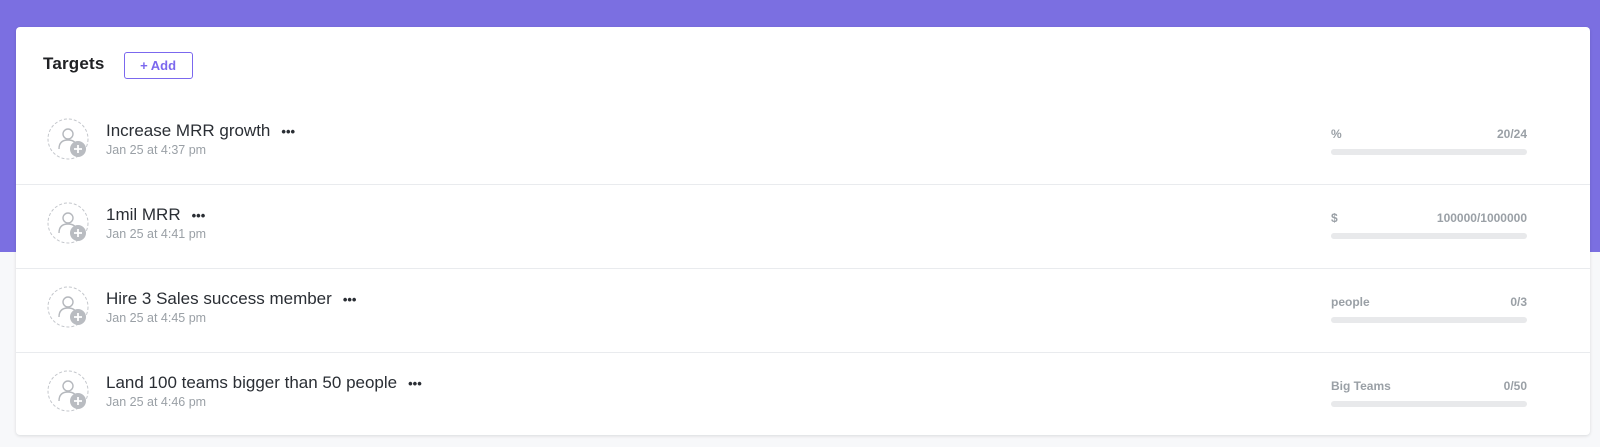  What do you see at coordinates (1334, 218) in the screenshot?
I see `progress-unit: $` at bounding box center [1334, 218].